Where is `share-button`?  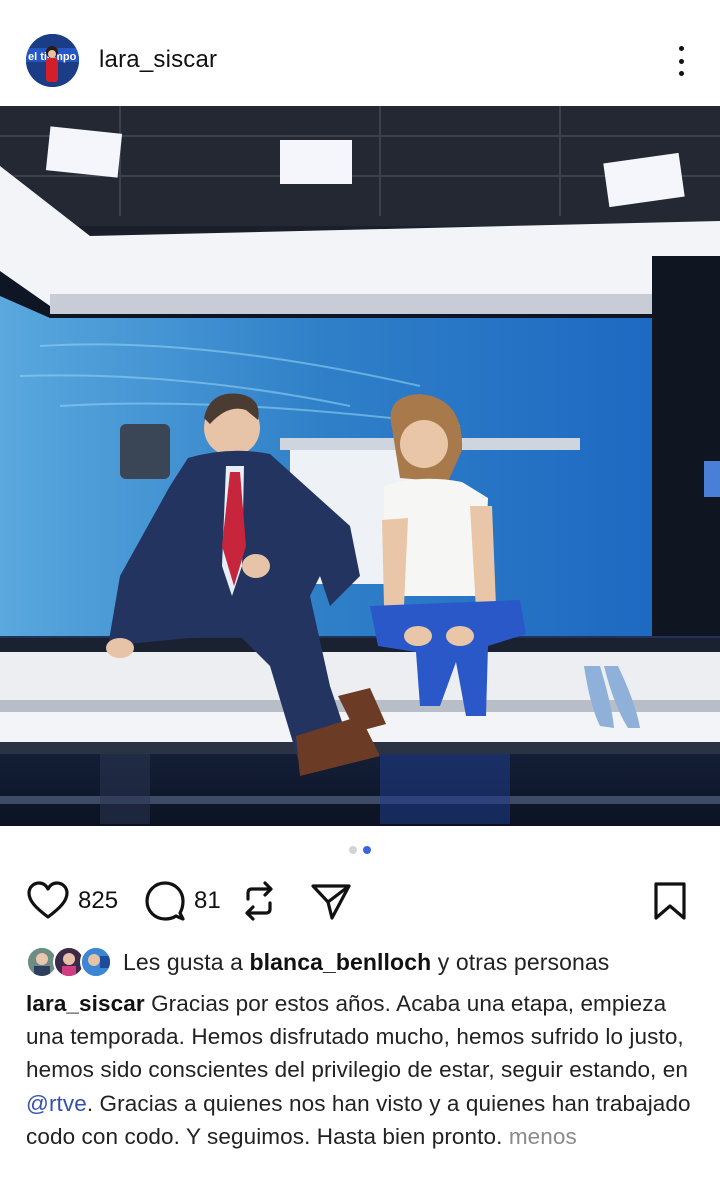 share-button is located at coordinates (331, 901).